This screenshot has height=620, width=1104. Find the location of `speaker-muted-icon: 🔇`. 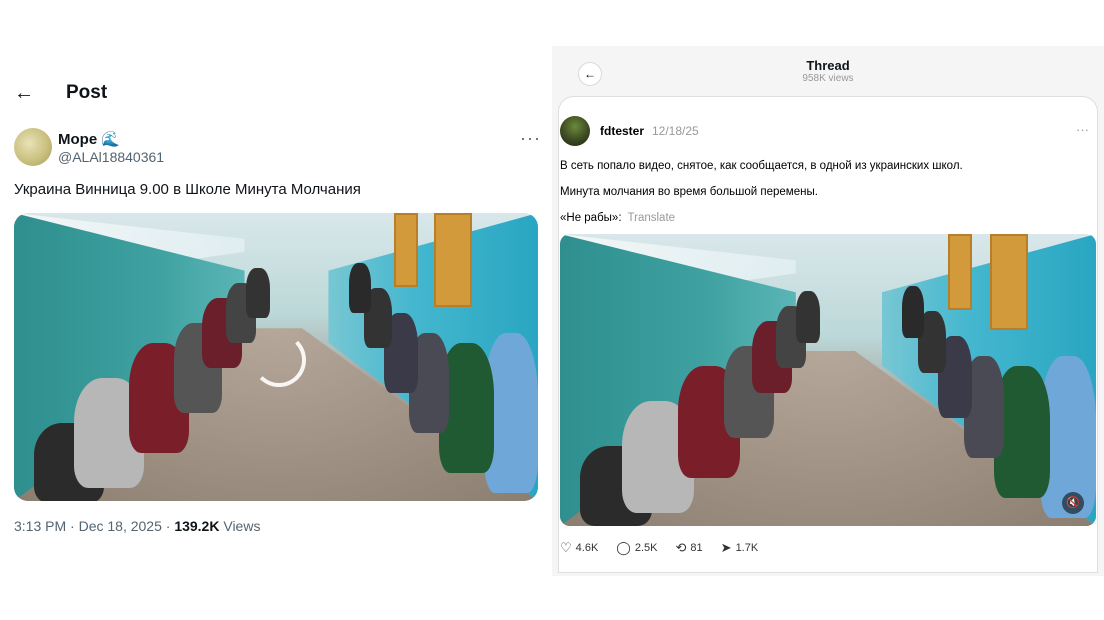

speaker-muted-icon: 🔇 is located at coordinates (1073, 503).